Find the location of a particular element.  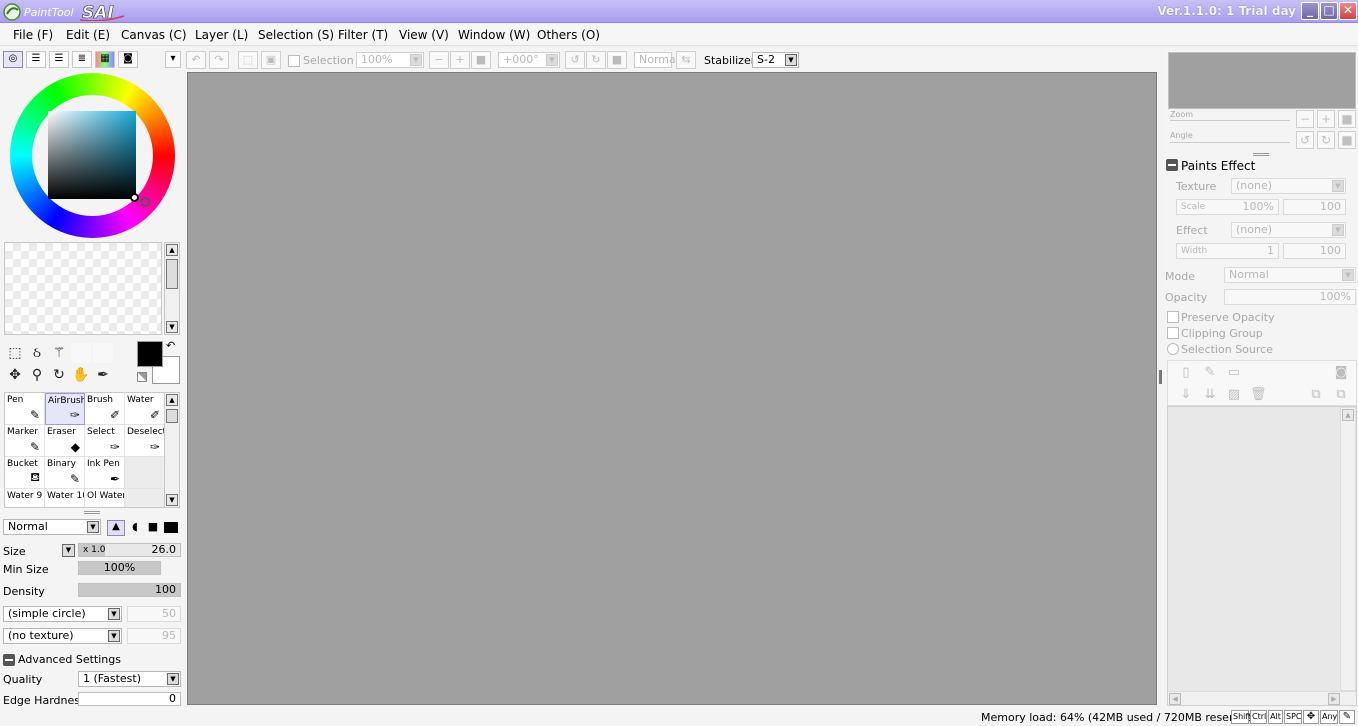

tool-select: Select ✑ is located at coordinates (105, 441).